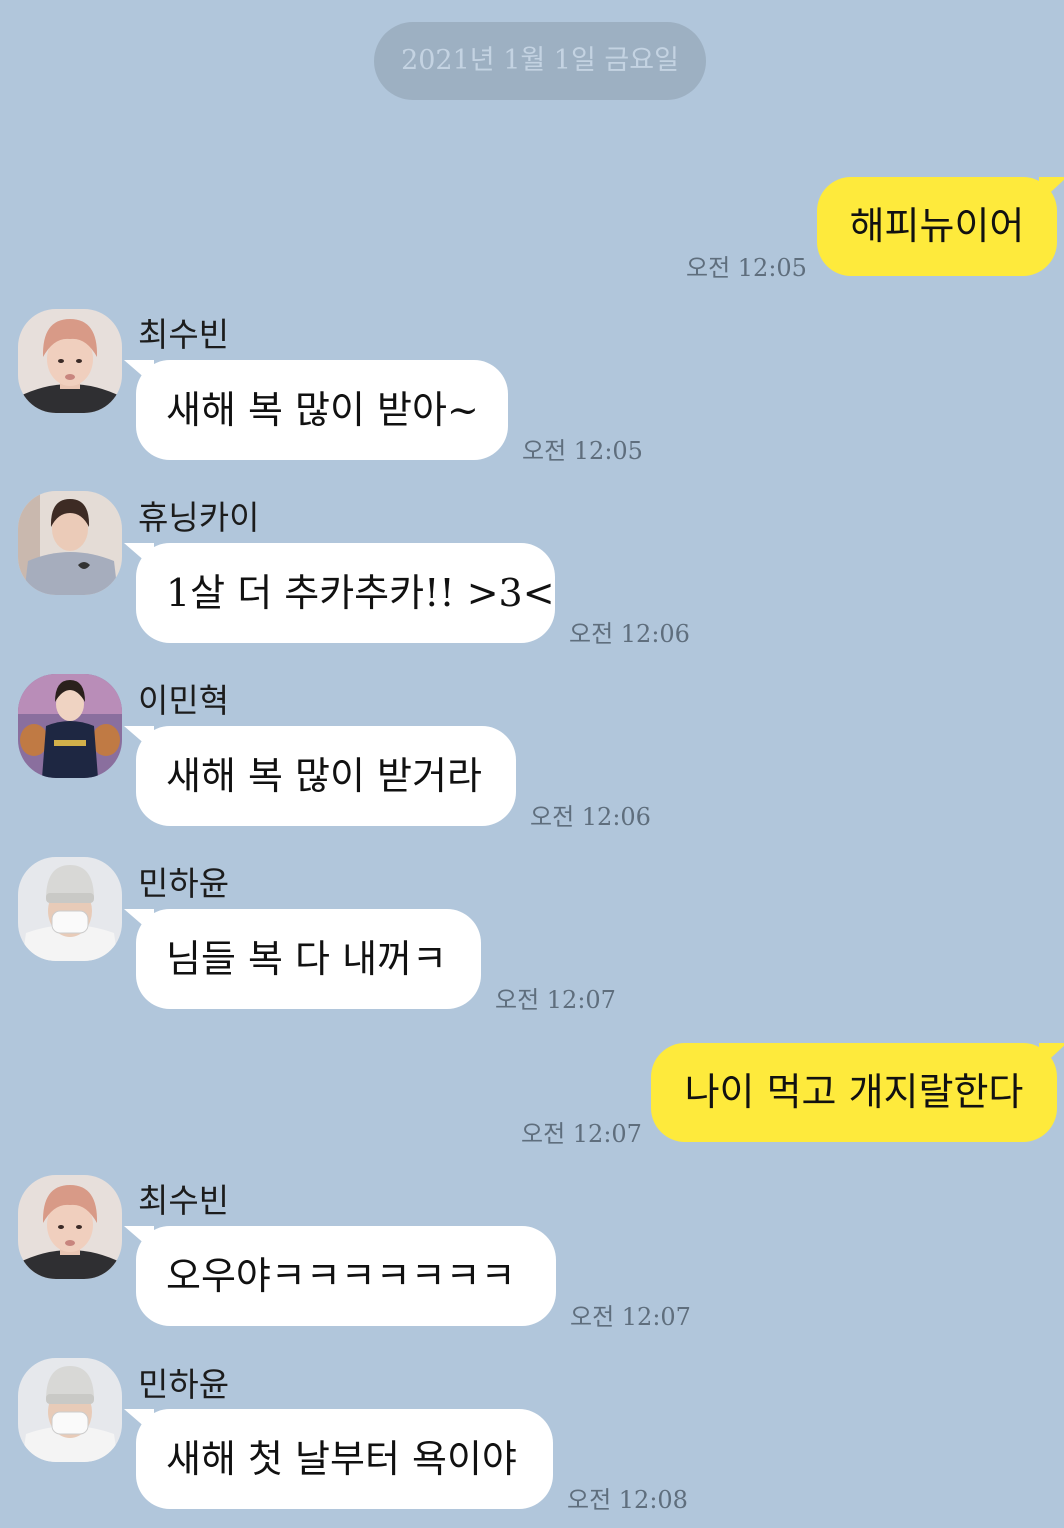 This screenshot has height=1528, width=1064. I want to click on incoming-message: 1살 더 추카추카!! >3<, so click(339, 593).